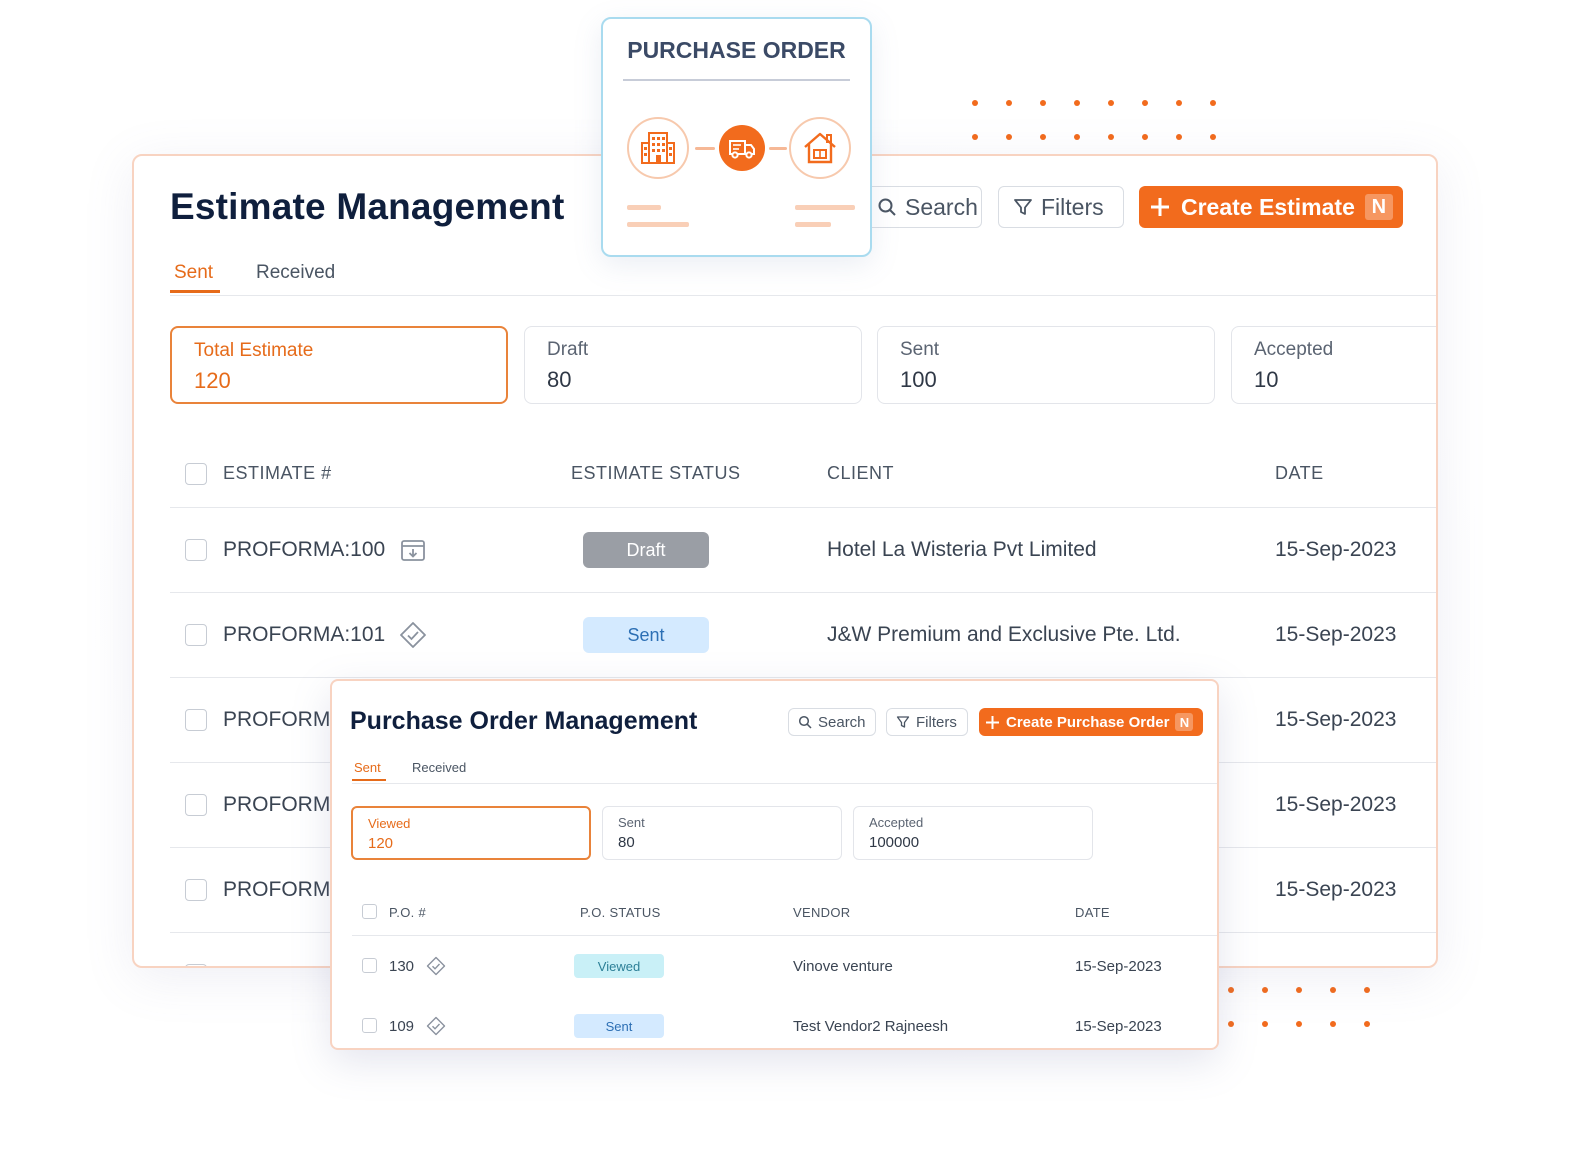 The image size is (1582, 1160). Describe the element at coordinates (656, 473) in the screenshot. I see `column-estimate-status: ESTIMATE STATUS` at that location.